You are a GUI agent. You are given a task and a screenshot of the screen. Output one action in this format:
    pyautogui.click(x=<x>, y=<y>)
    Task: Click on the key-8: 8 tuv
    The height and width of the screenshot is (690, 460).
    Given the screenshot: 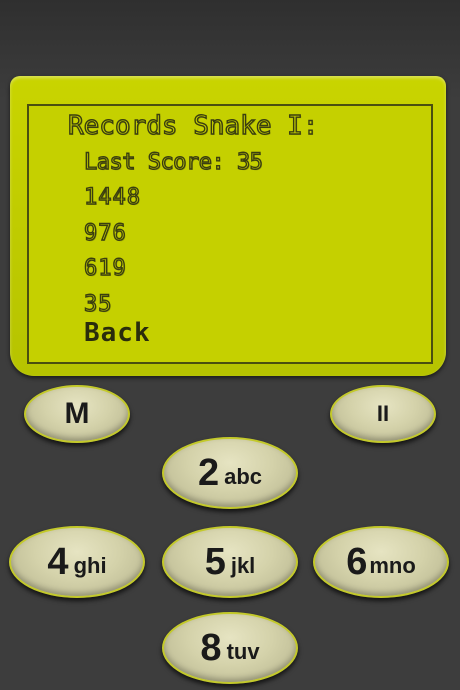 What is the action you would take?
    pyautogui.click(x=230, y=648)
    